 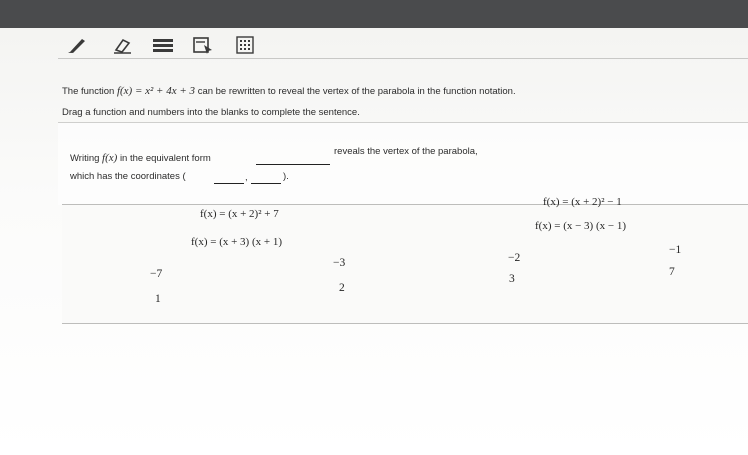 What do you see at coordinates (512, 279) in the screenshot?
I see `choice-number: 3` at bounding box center [512, 279].